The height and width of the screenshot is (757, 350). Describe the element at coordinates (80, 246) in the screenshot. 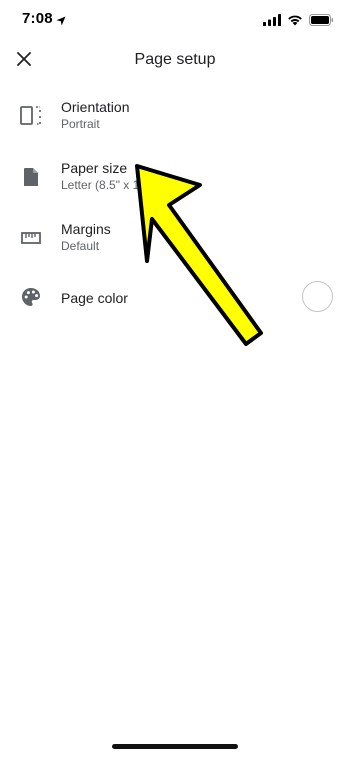

I see `setting-subtitle: Default` at that location.